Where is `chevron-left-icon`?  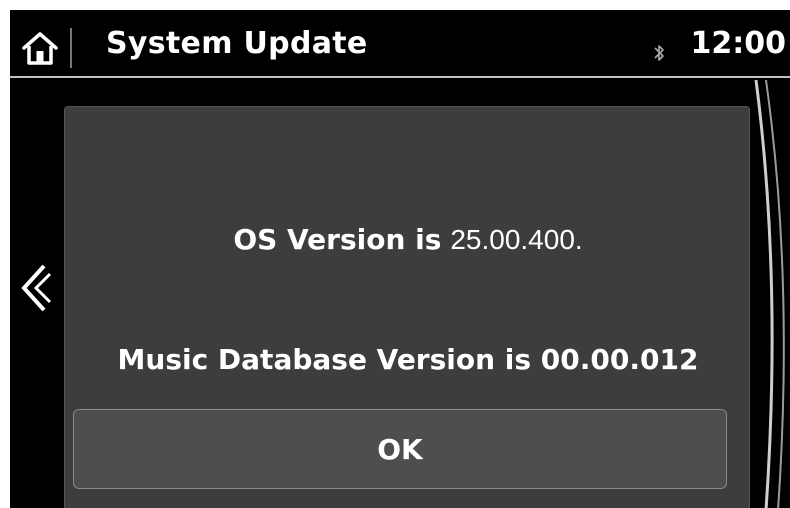
chevron-left-icon is located at coordinates (35, 288).